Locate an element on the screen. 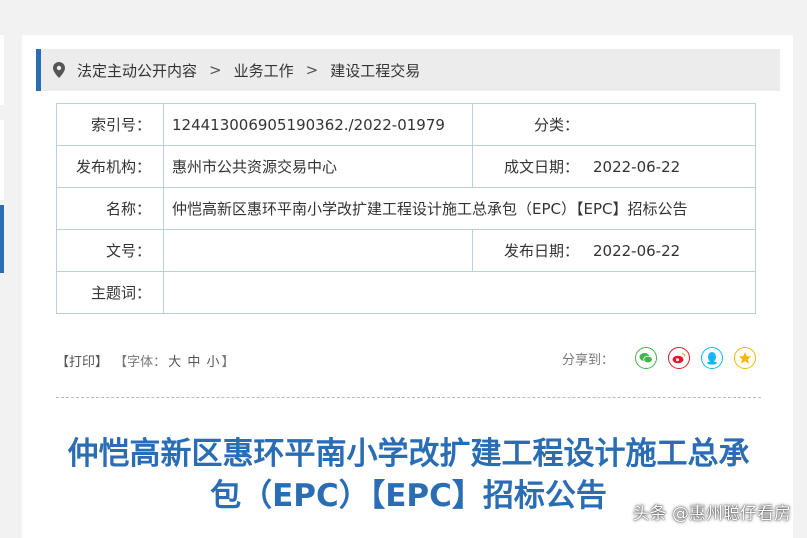  category-value is located at coordinates (673, 124).